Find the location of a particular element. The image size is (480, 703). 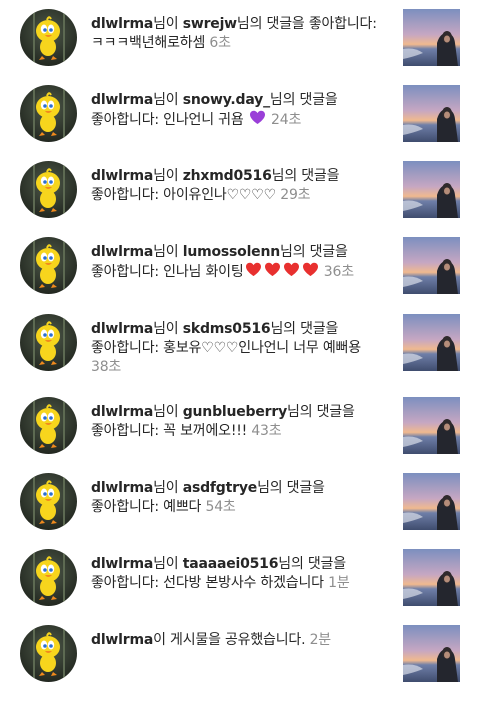

comment-text: 선다방 본방사수 하겠습니다 is located at coordinates (243, 583).